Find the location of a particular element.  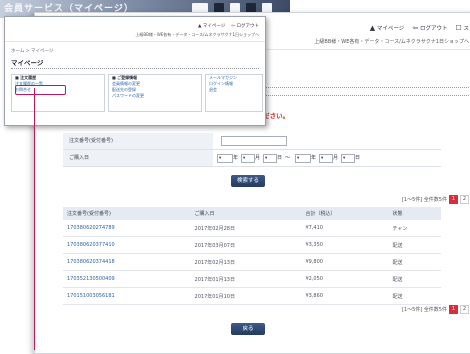

order-number-input is located at coordinates (254, 141).